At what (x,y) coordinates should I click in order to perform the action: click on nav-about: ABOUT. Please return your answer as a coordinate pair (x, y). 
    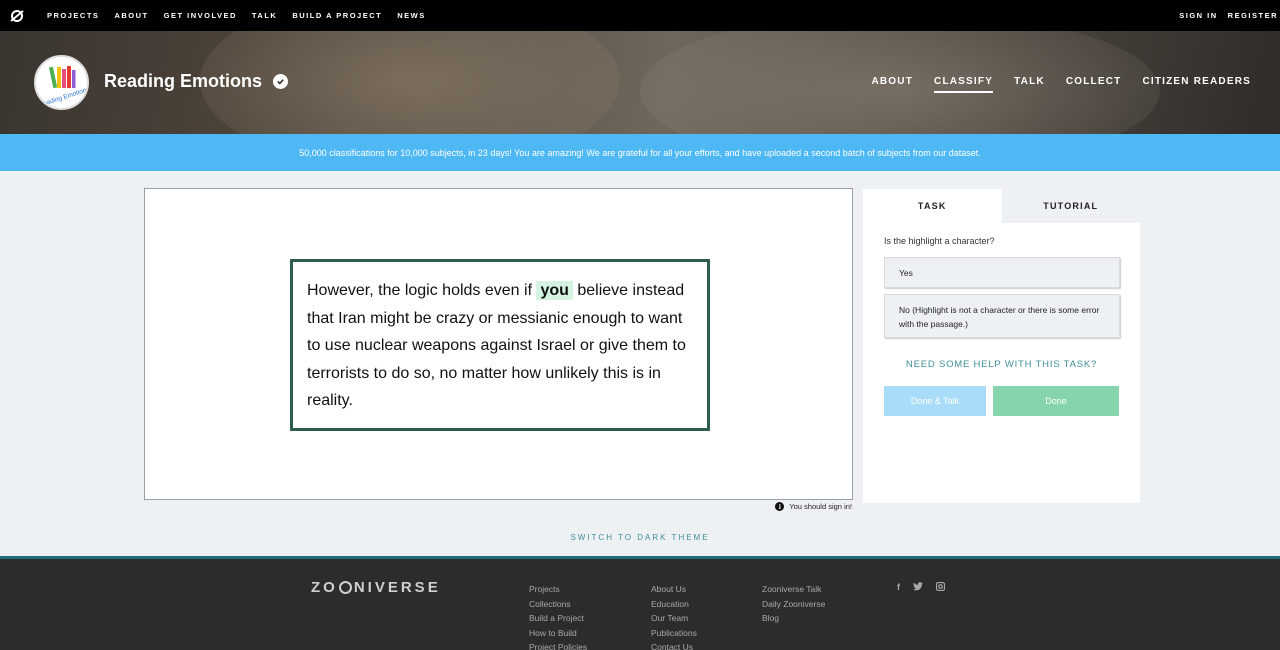
    Looking at the image, I should click on (131, 15).